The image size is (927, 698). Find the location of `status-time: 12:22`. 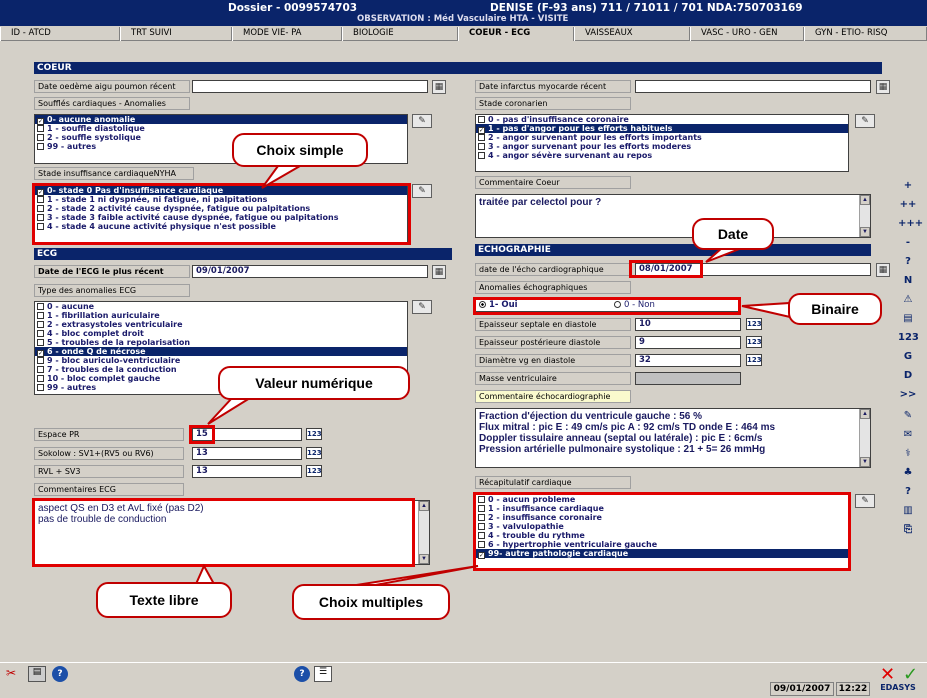

status-time: 12:22 is located at coordinates (853, 689).